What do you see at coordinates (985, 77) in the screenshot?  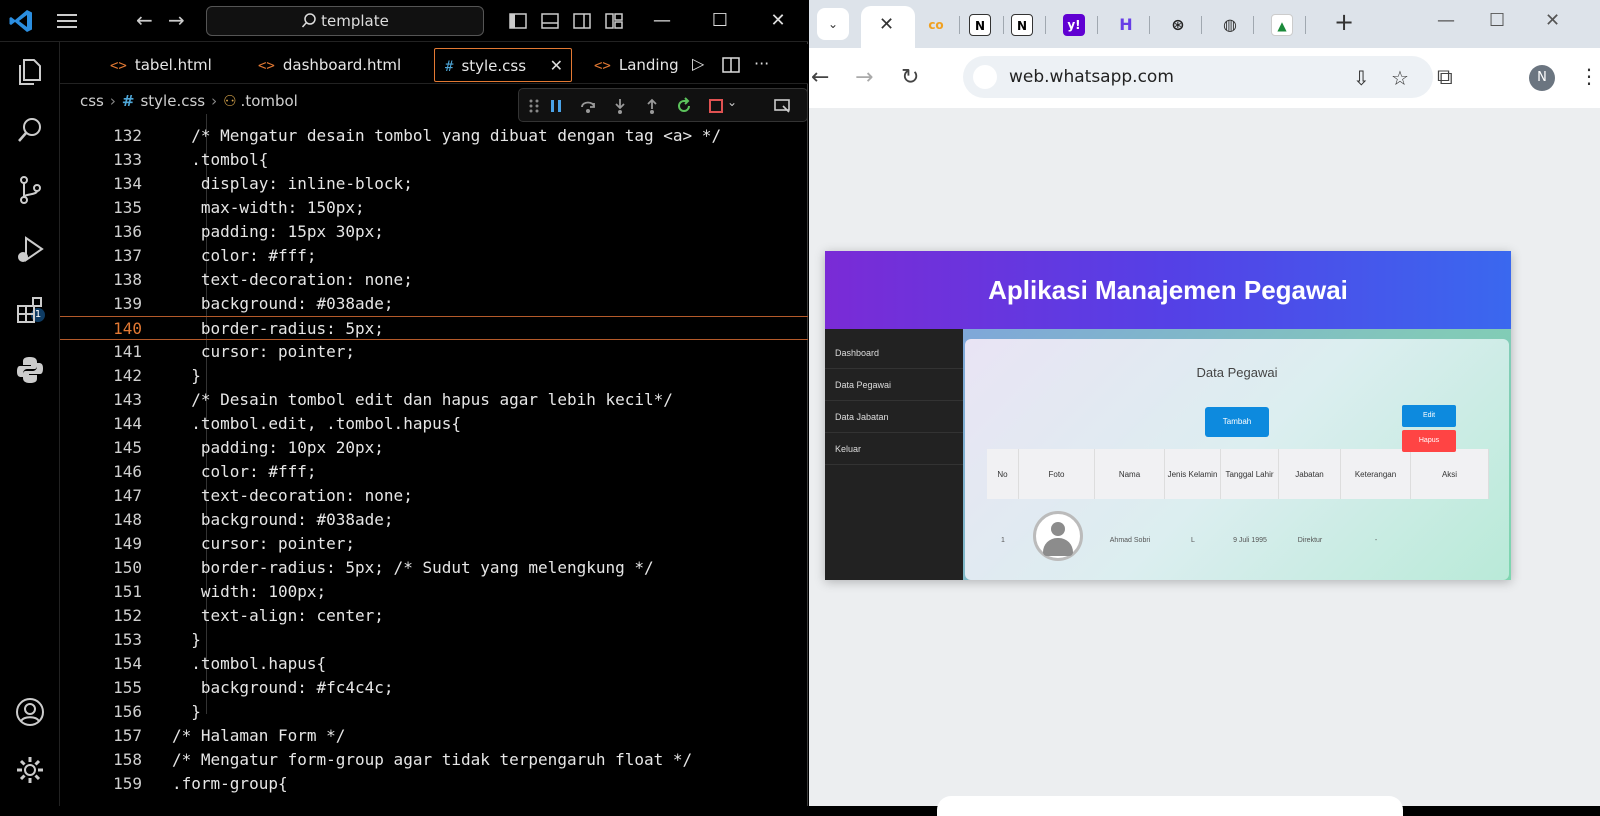 I see `site-info-icon` at bounding box center [985, 77].